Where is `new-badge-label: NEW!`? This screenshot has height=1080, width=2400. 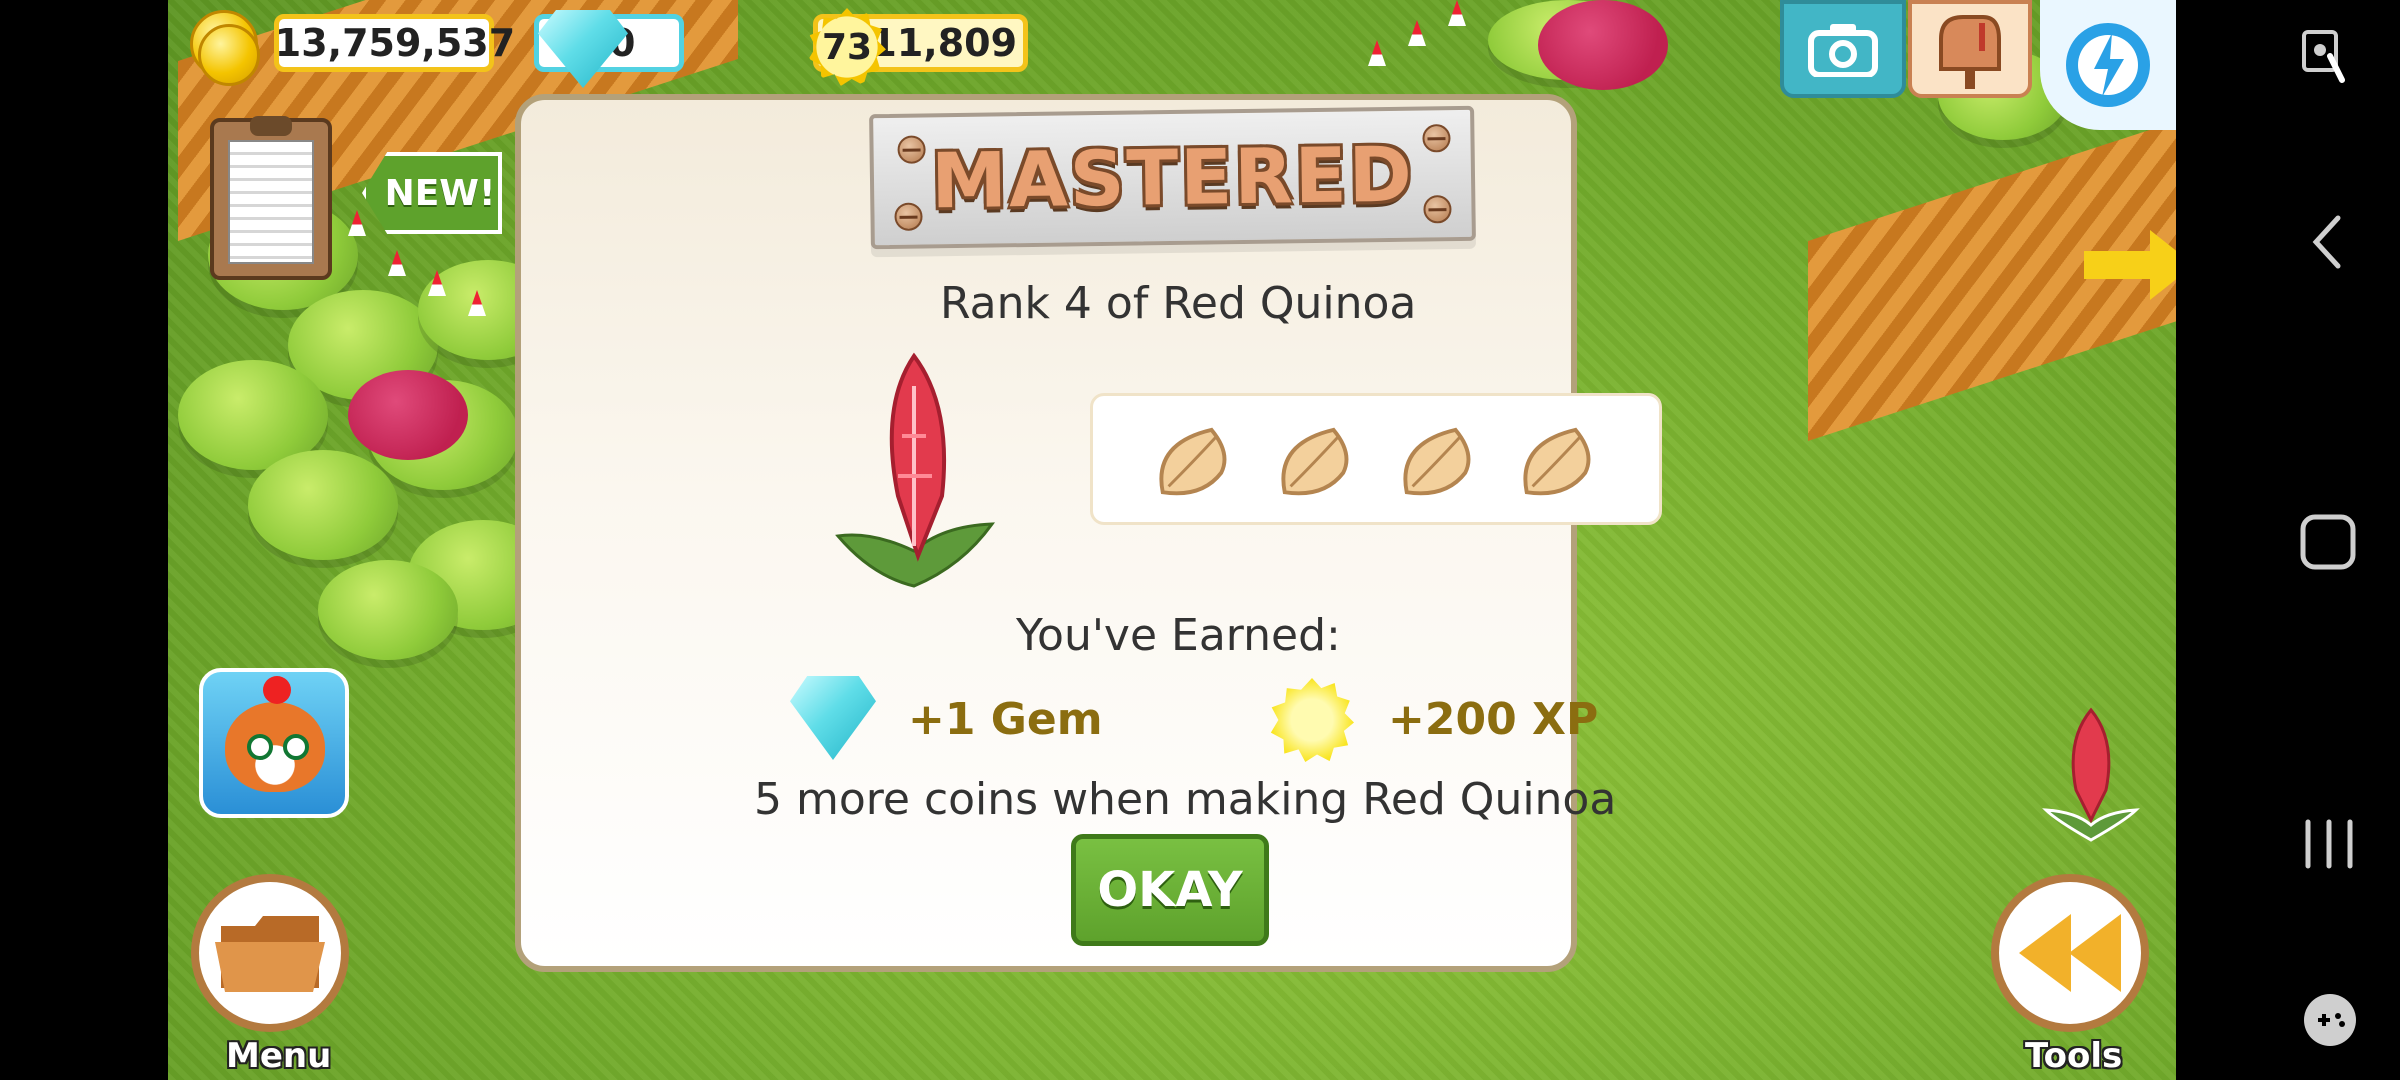
new-badge-label: NEW! is located at coordinates (440, 193).